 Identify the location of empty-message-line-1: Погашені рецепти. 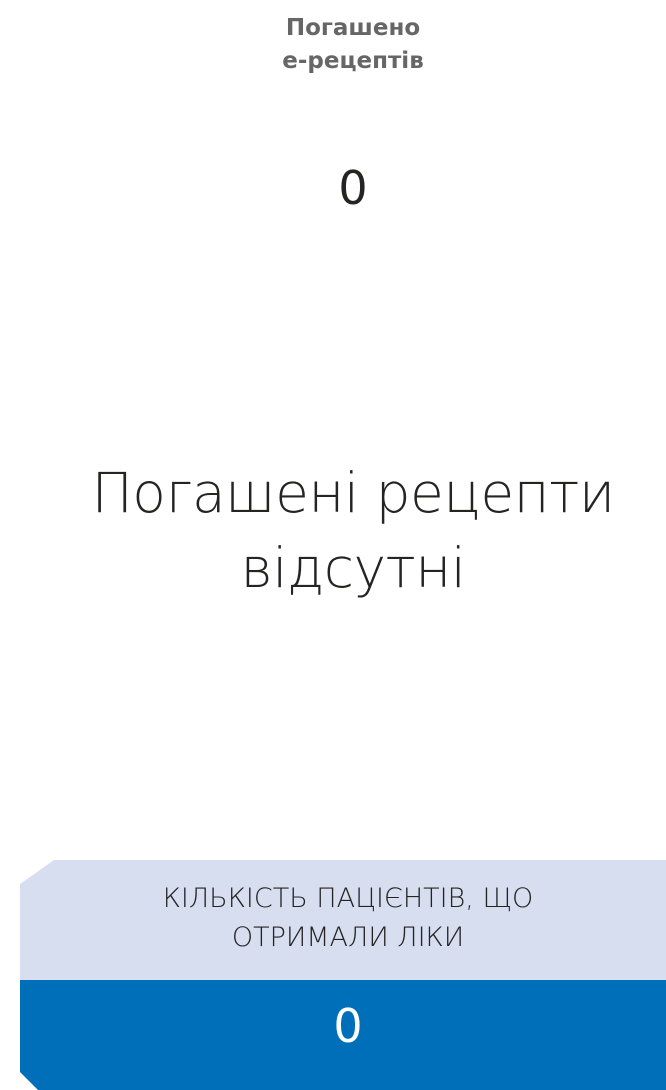
(353, 493).